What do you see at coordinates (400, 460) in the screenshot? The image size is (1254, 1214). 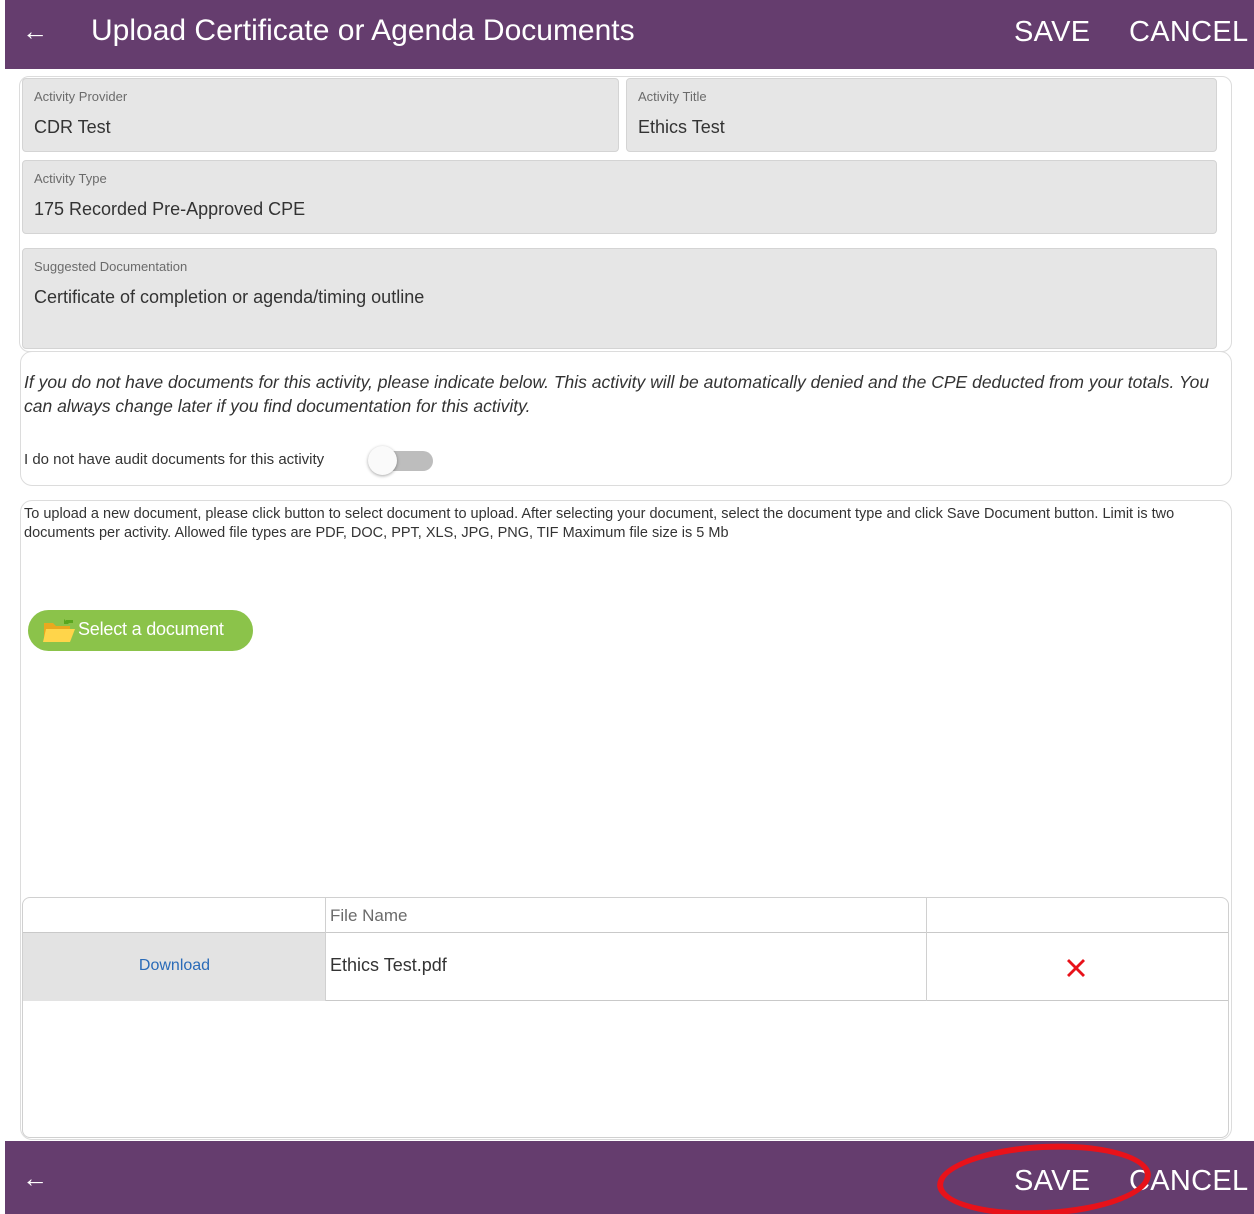 I see `no-audit-documents-toggle` at bounding box center [400, 460].